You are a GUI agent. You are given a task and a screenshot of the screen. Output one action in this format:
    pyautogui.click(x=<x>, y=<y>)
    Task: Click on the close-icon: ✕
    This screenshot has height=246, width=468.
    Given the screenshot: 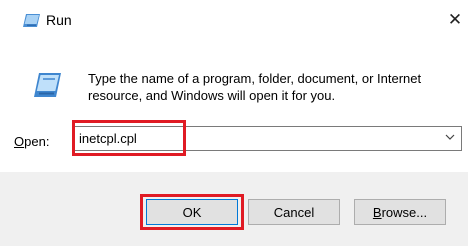 What is the action you would take?
    pyautogui.click(x=455, y=19)
    